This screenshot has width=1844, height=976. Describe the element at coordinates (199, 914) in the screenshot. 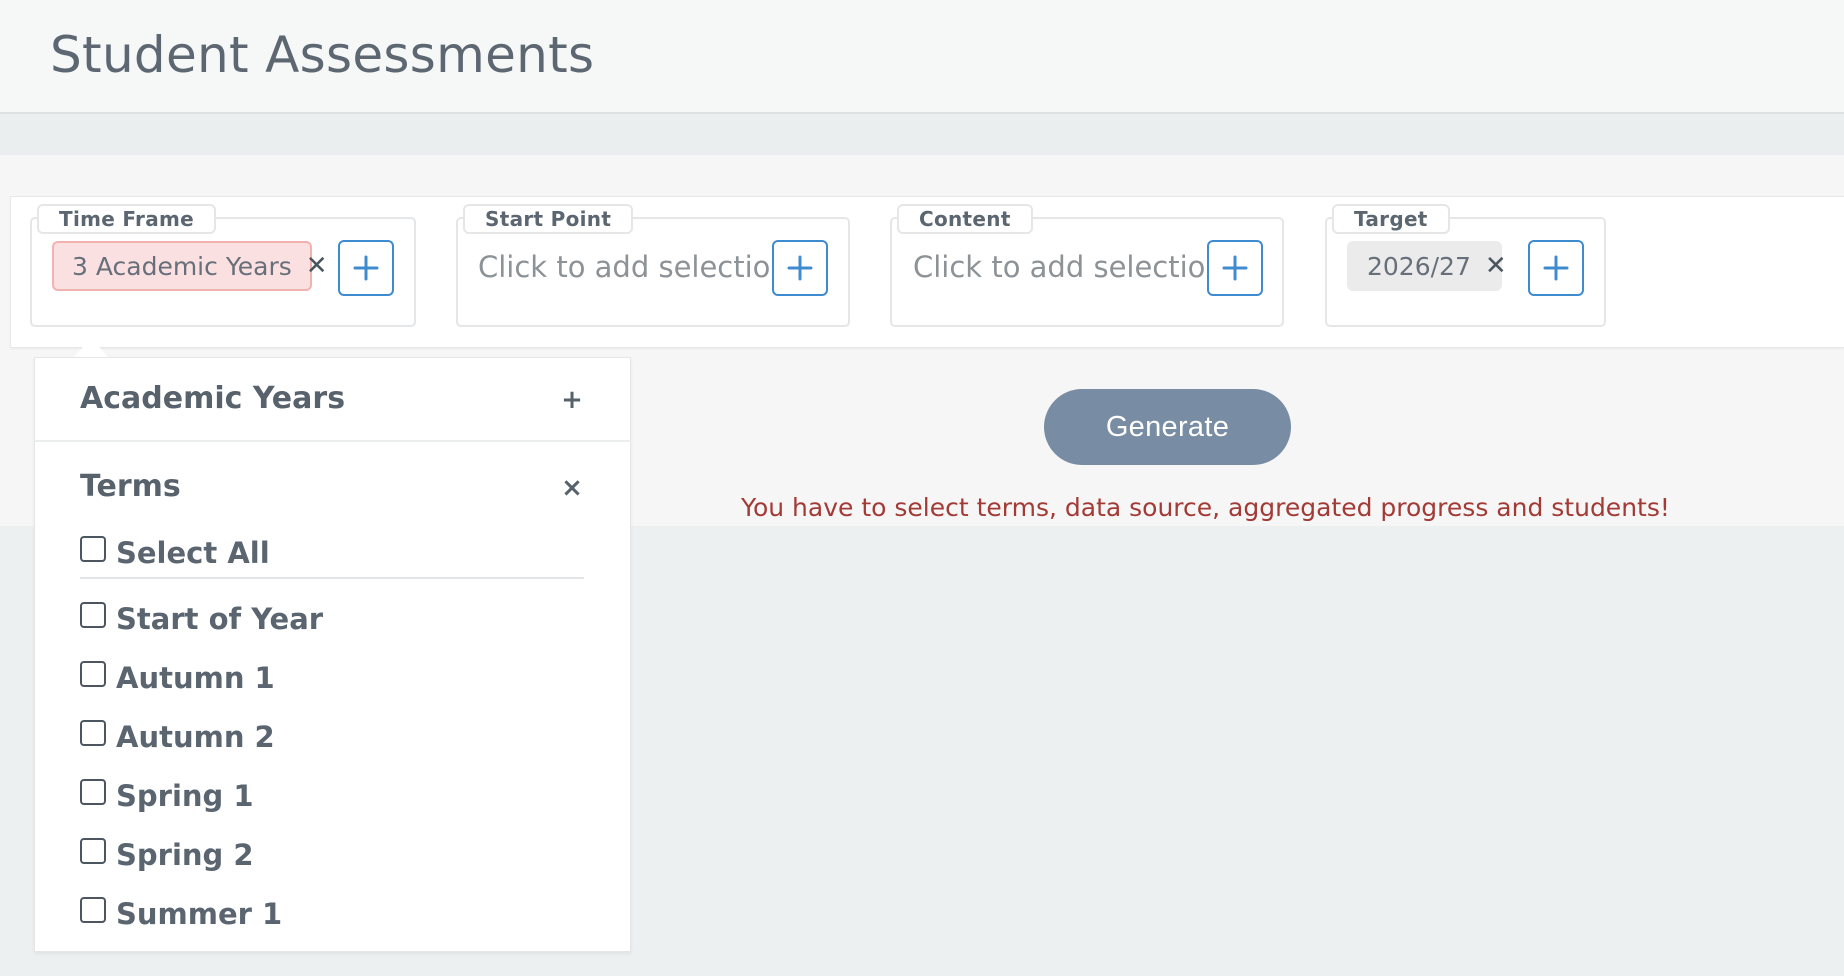

I see `term-label: Summer 1` at that location.